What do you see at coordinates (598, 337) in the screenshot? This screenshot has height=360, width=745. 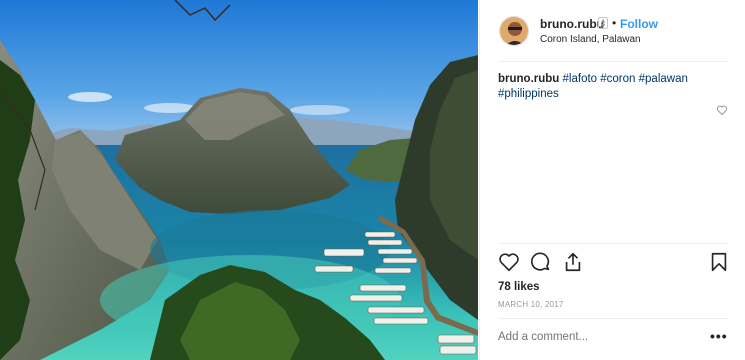 I see `comment-input` at bounding box center [598, 337].